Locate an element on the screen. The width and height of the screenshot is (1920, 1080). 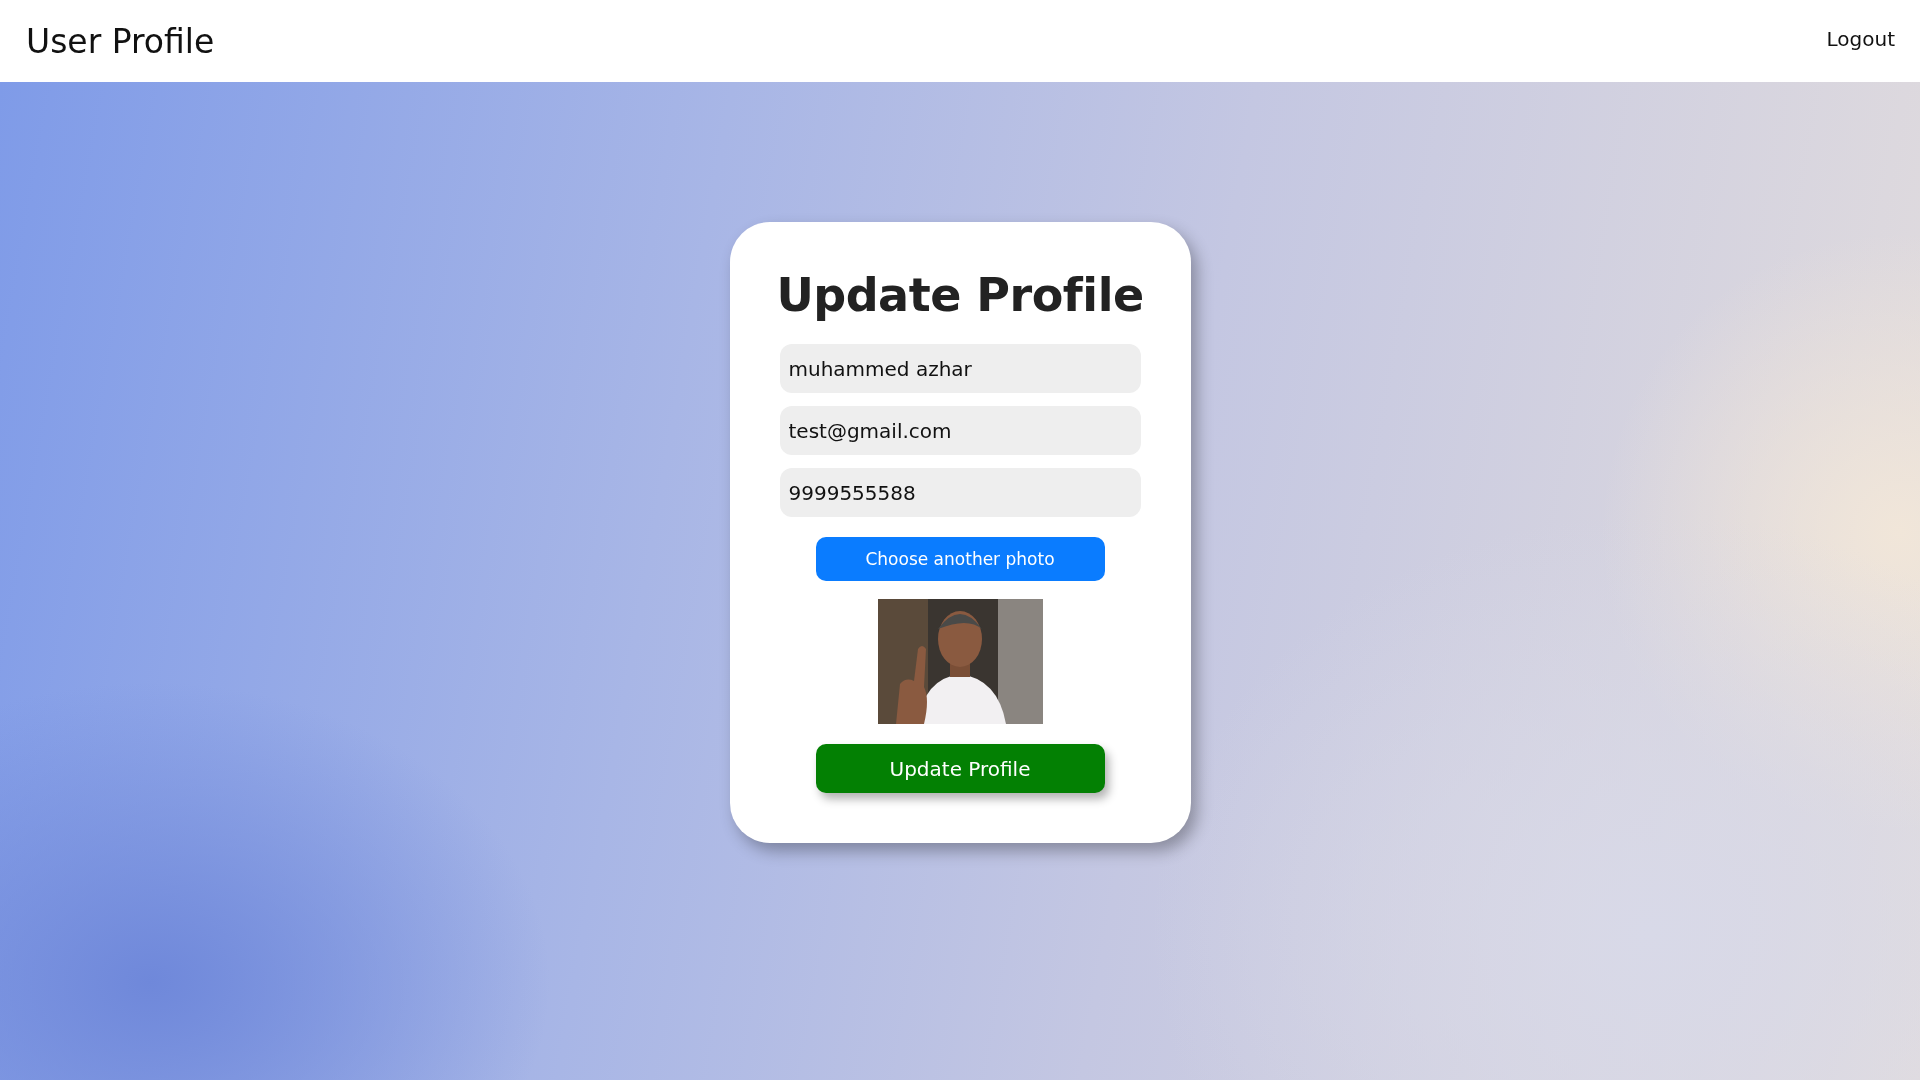
input-field: 9999555588 is located at coordinates (960, 492).